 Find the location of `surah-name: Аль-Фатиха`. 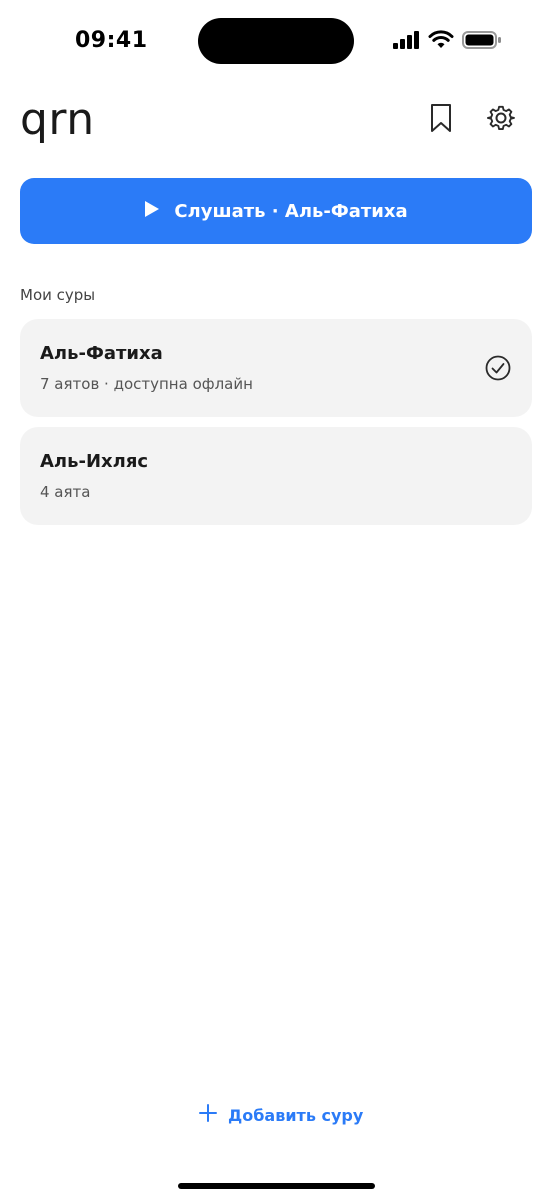

surah-name: Аль-Фатиха is located at coordinates (101, 353).